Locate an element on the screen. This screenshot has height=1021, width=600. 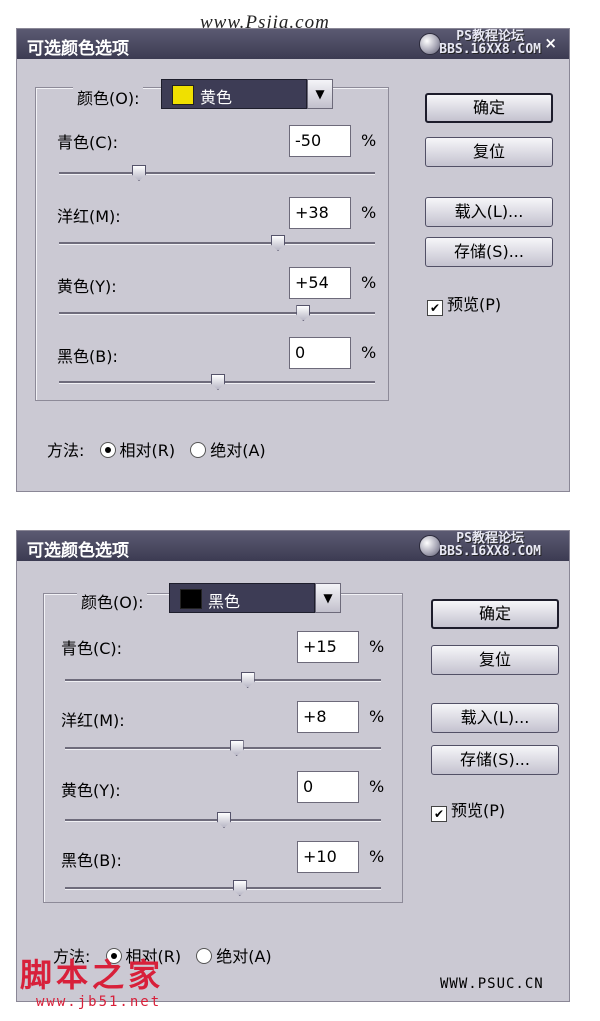
title-bar: 可选颜色选项 PS教程论坛 BBS.16XX8.COM is located at coordinates (293, 546).